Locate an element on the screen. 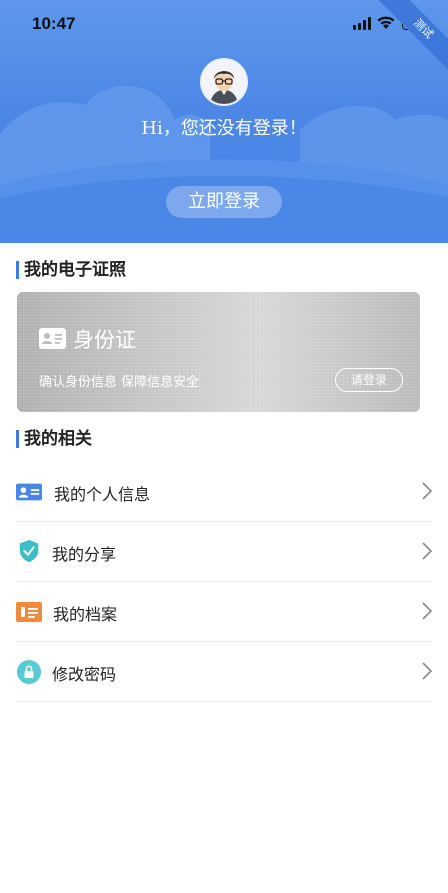  lock-icon is located at coordinates (29, 672).